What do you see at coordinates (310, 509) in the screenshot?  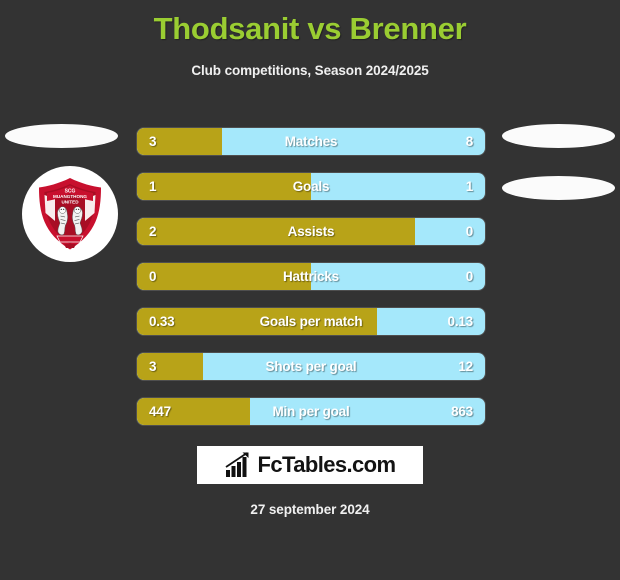 I see `generated-date: 27 september 2024` at bounding box center [310, 509].